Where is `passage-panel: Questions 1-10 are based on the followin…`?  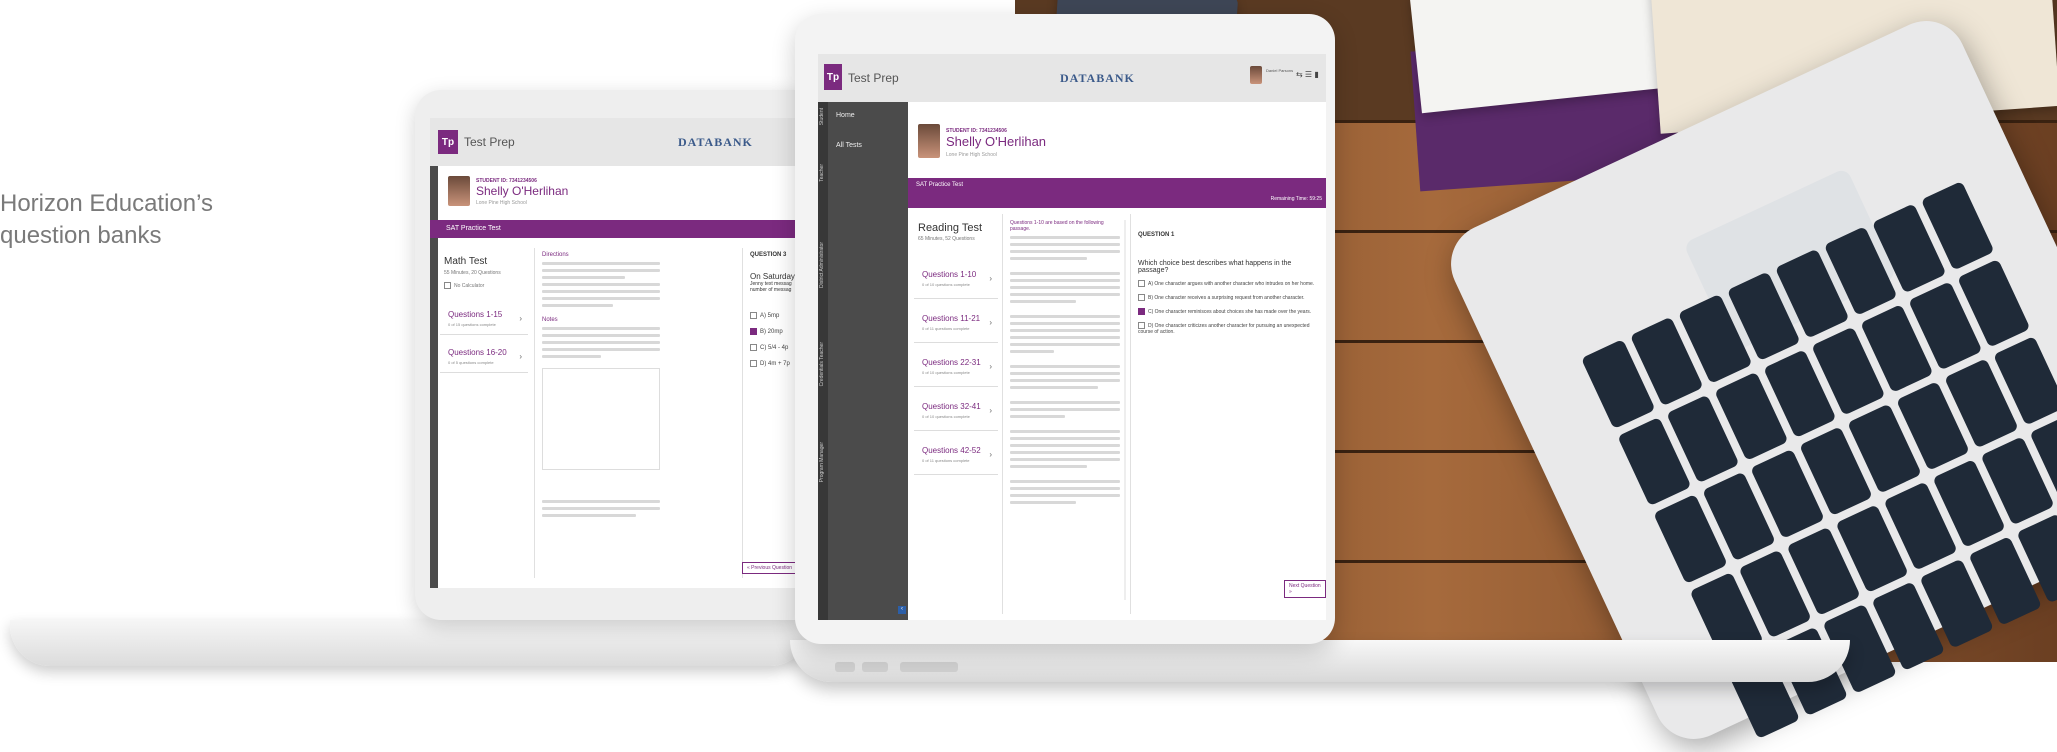 passage-panel: Questions 1-10 are based on the followin… is located at coordinates (1065, 364).